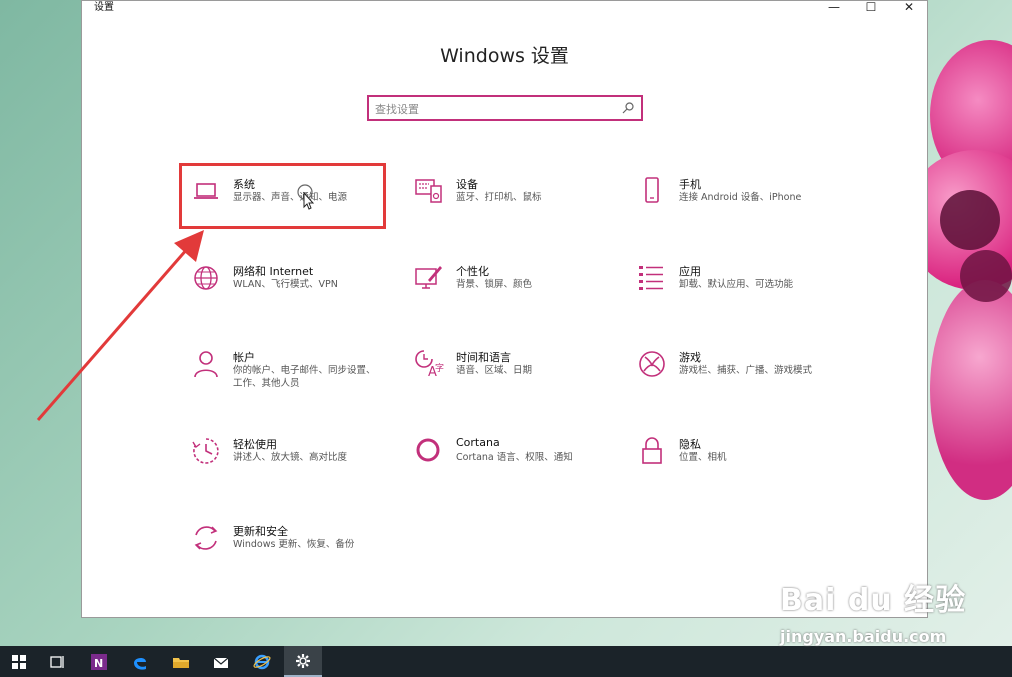 This screenshot has height=677, width=1012. Describe the element at coordinates (499, 197) in the screenshot. I see `tile-description: 蓝牙、打印机、鼠标` at that location.